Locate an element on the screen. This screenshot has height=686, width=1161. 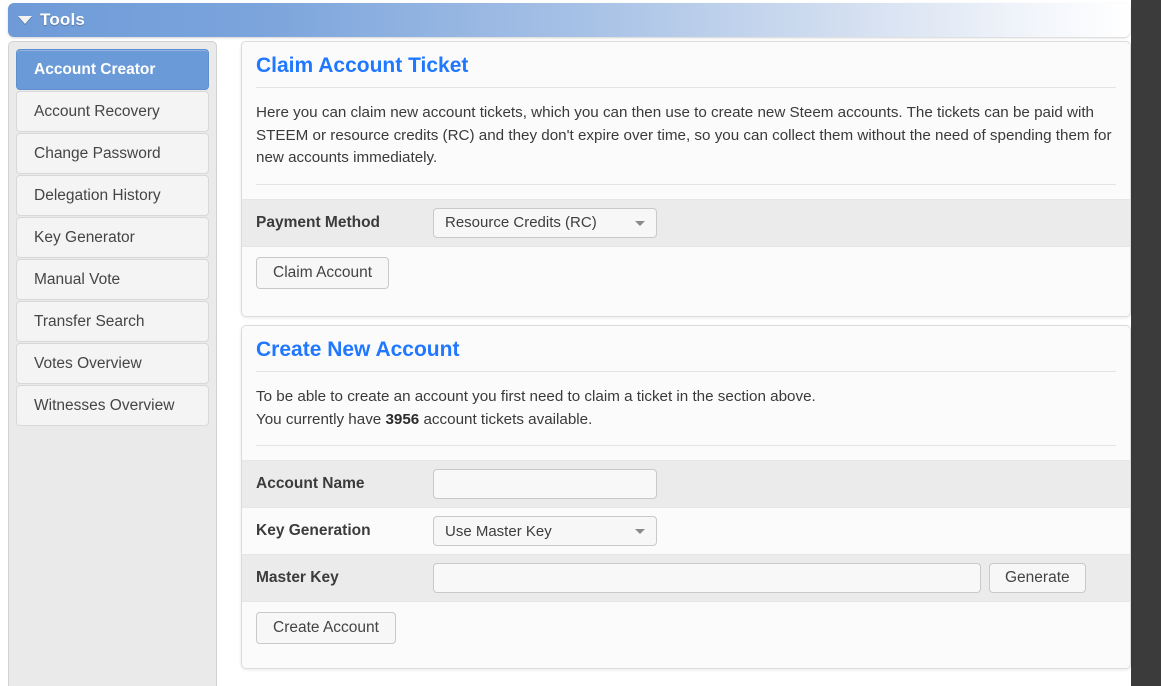
sidebar-item-votes-overview: Votes Overview is located at coordinates (112, 363).